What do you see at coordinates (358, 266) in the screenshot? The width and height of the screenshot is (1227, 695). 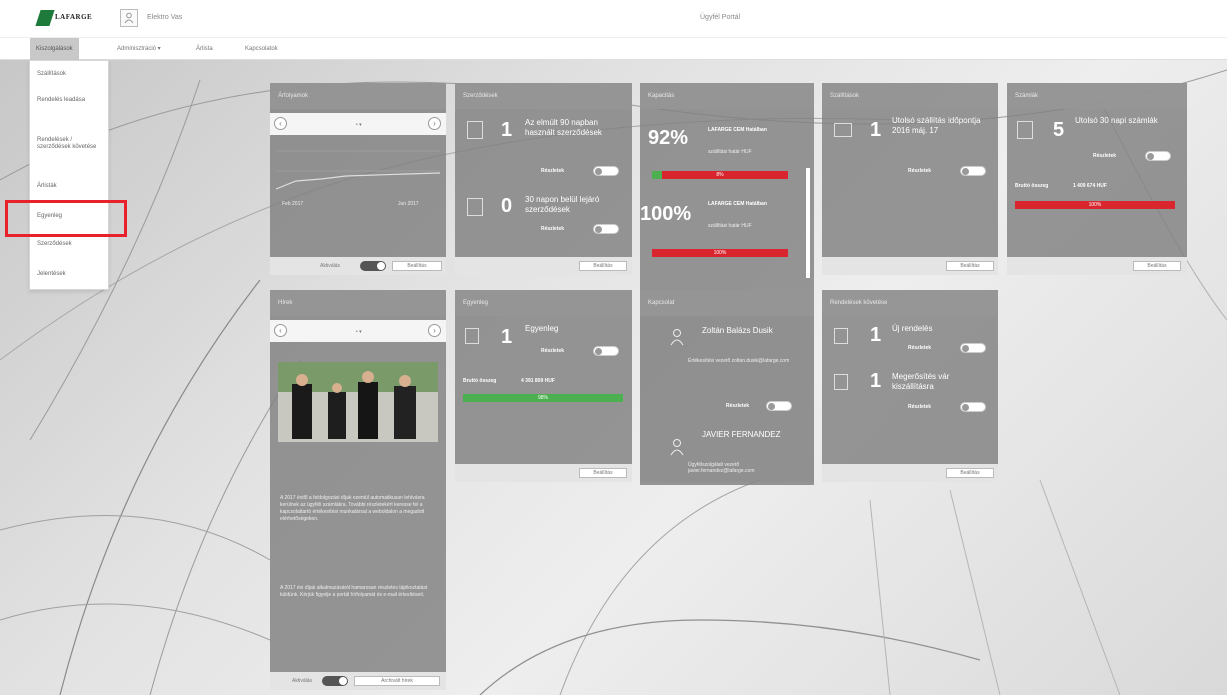 I see `card-footer: Aktiválás Beállítás` at bounding box center [358, 266].